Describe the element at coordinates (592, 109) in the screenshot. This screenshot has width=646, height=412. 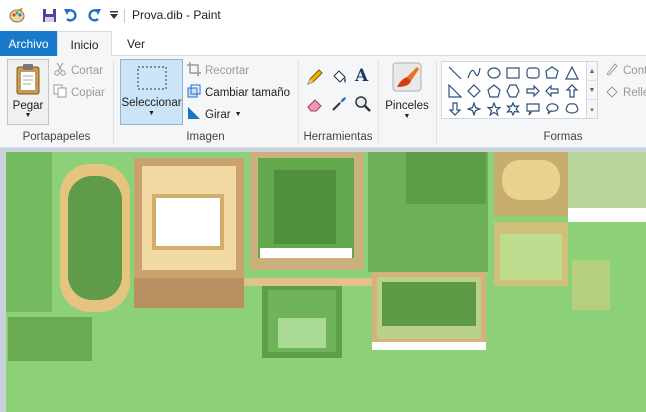
I see `expand-gallery-icon: ▾` at that location.